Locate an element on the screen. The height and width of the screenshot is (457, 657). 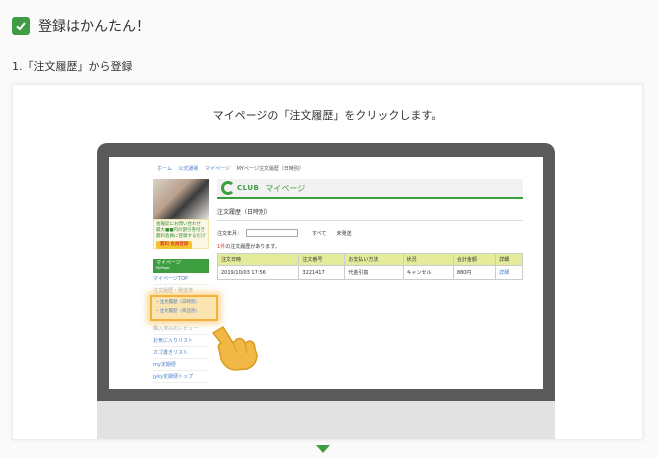
order-history-by-date-link: ・注文履歴（日時別） is located at coordinates (184, 301).